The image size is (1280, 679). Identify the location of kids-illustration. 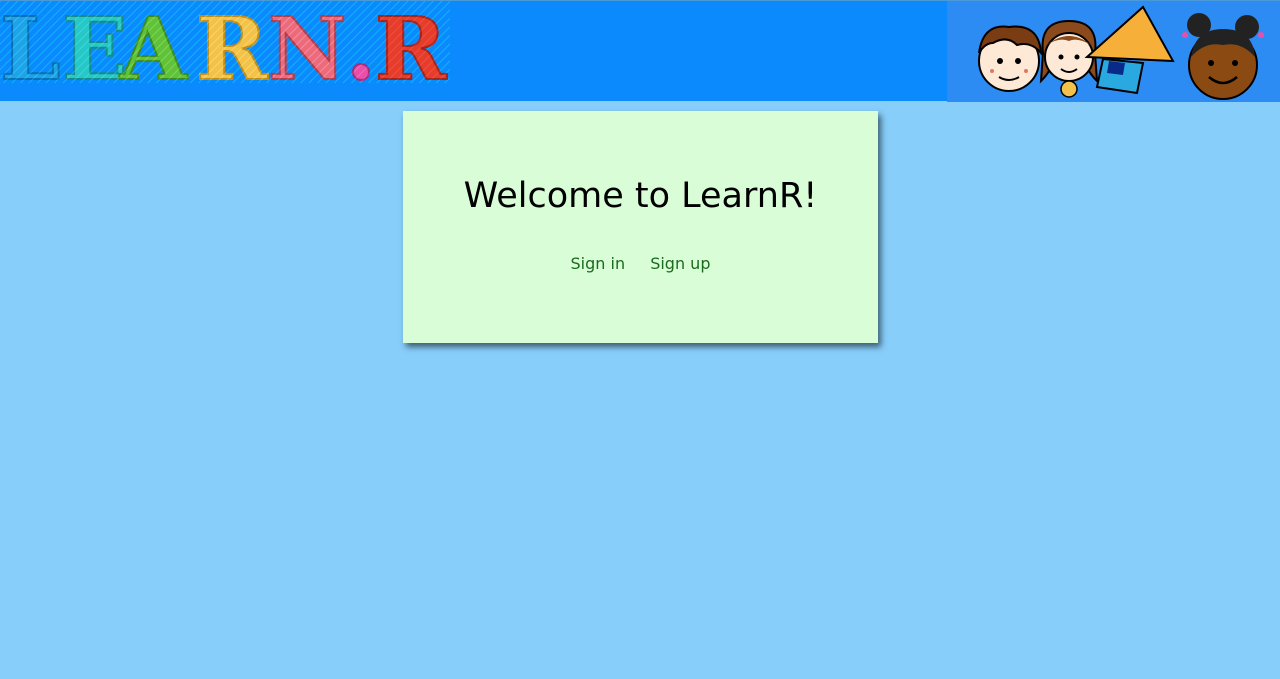
(1113, 51).